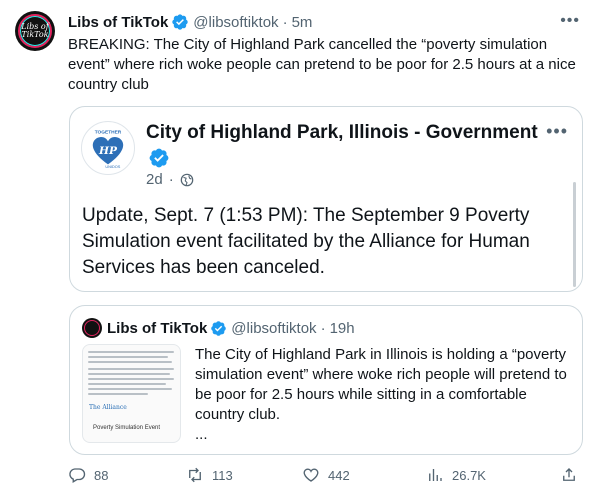 The image size is (598, 498). I want to click on thumbnail-title: Poverty Simulation Event, so click(127, 428).